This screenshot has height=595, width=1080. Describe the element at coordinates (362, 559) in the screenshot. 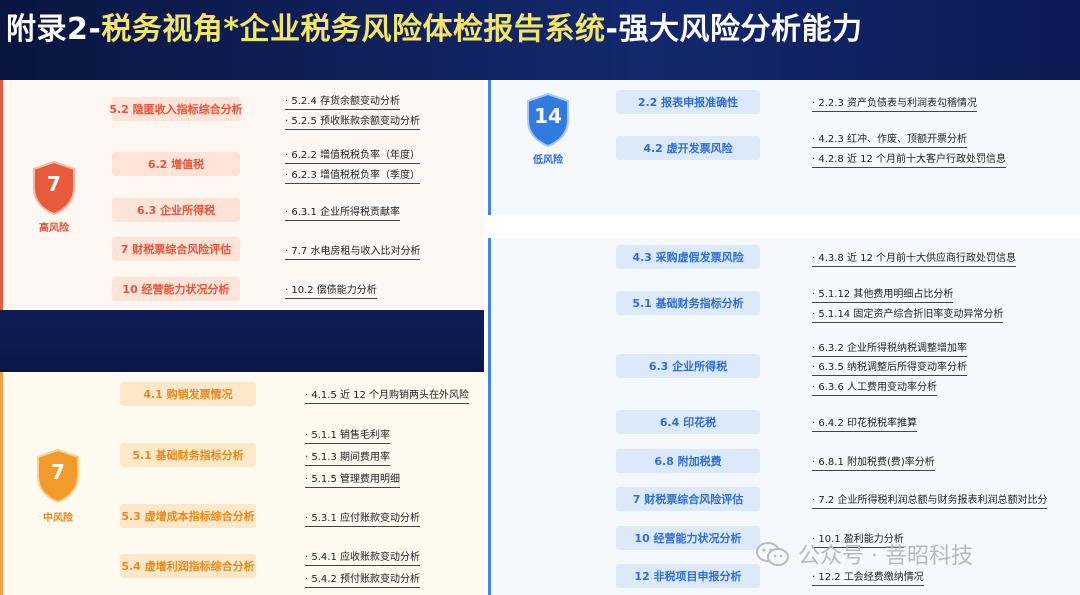

I see `mid-item: · 5.4.1 应收账款变动分析` at that location.